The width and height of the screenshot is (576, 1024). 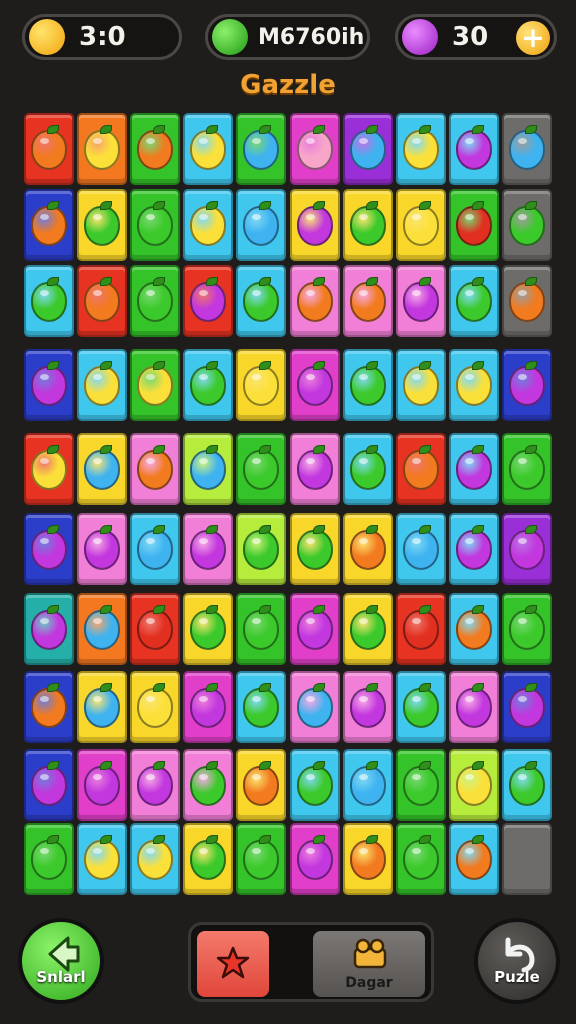 What do you see at coordinates (61, 961) in the screenshot?
I see `start-button: Snlarl` at bounding box center [61, 961].